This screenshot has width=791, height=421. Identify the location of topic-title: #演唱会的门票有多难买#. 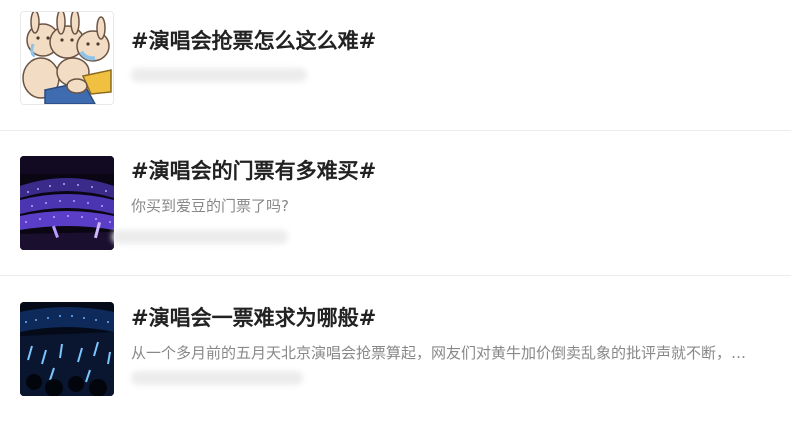
(253, 171).